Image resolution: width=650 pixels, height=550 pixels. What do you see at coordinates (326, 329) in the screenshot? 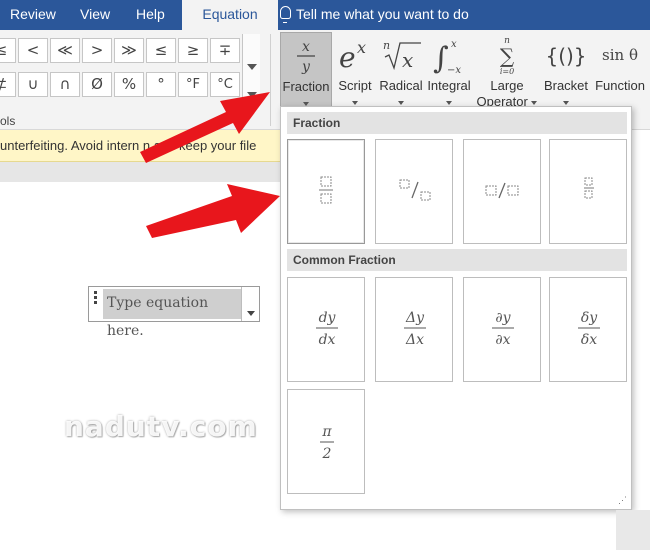
I see `common-fraction-dy-dx: dy dx` at bounding box center [326, 329].